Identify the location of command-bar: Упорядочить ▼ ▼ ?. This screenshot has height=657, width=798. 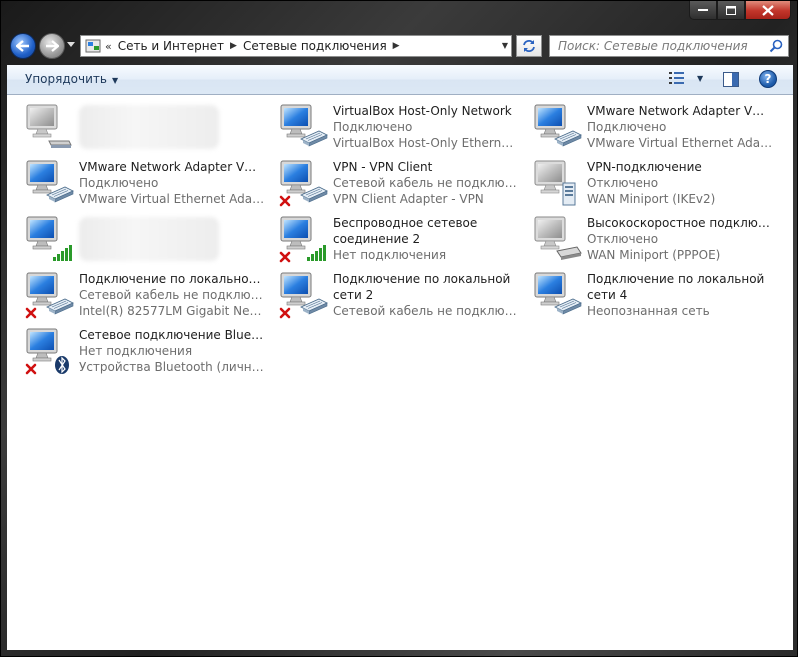
(400, 80).